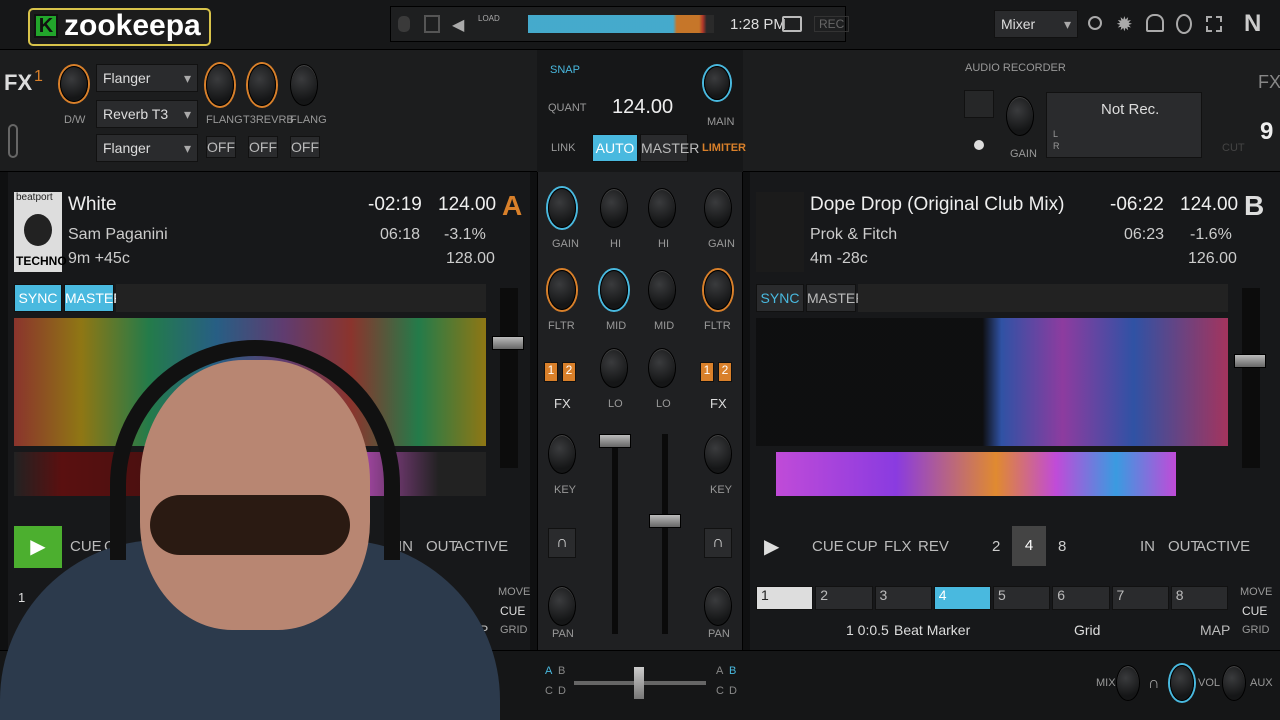 The width and height of the screenshot is (1280, 720). What do you see at coordinates (1250, 378) in the screenshot?
I see `deck-b-tempo-fader` at bounding box center [1250, 378].